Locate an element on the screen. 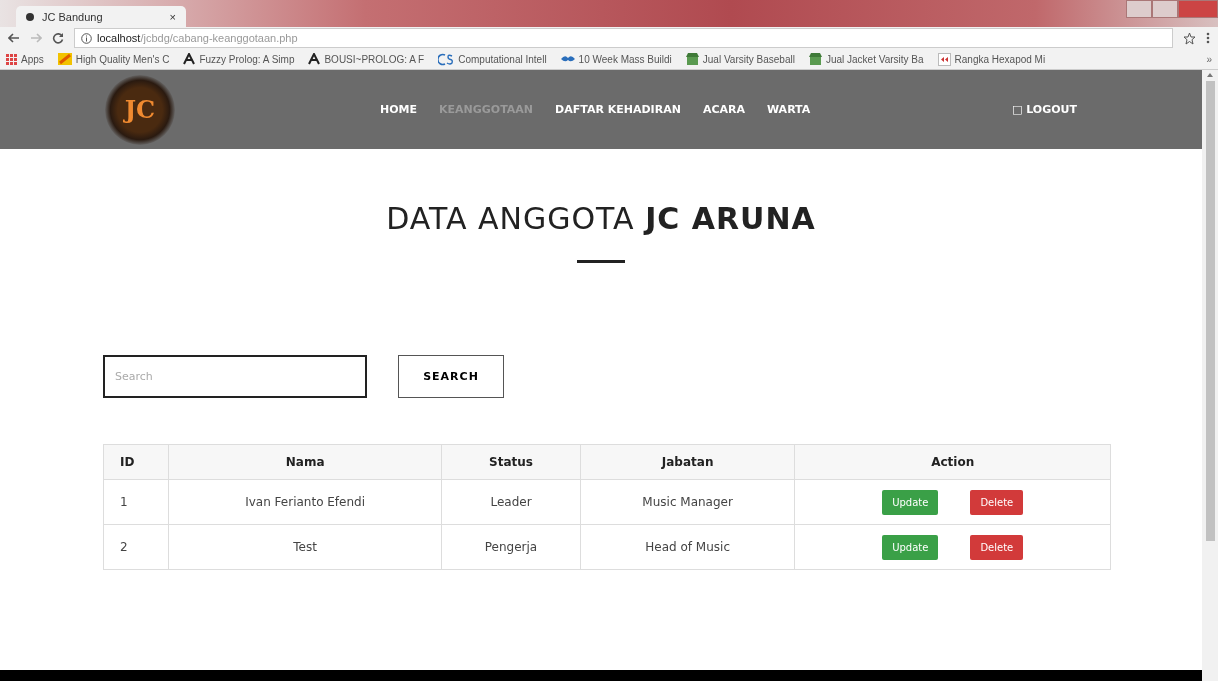 This screenshot has width=1218, height=681. logout-link: □ LOGOUT is located at coordinates (1044, 109).